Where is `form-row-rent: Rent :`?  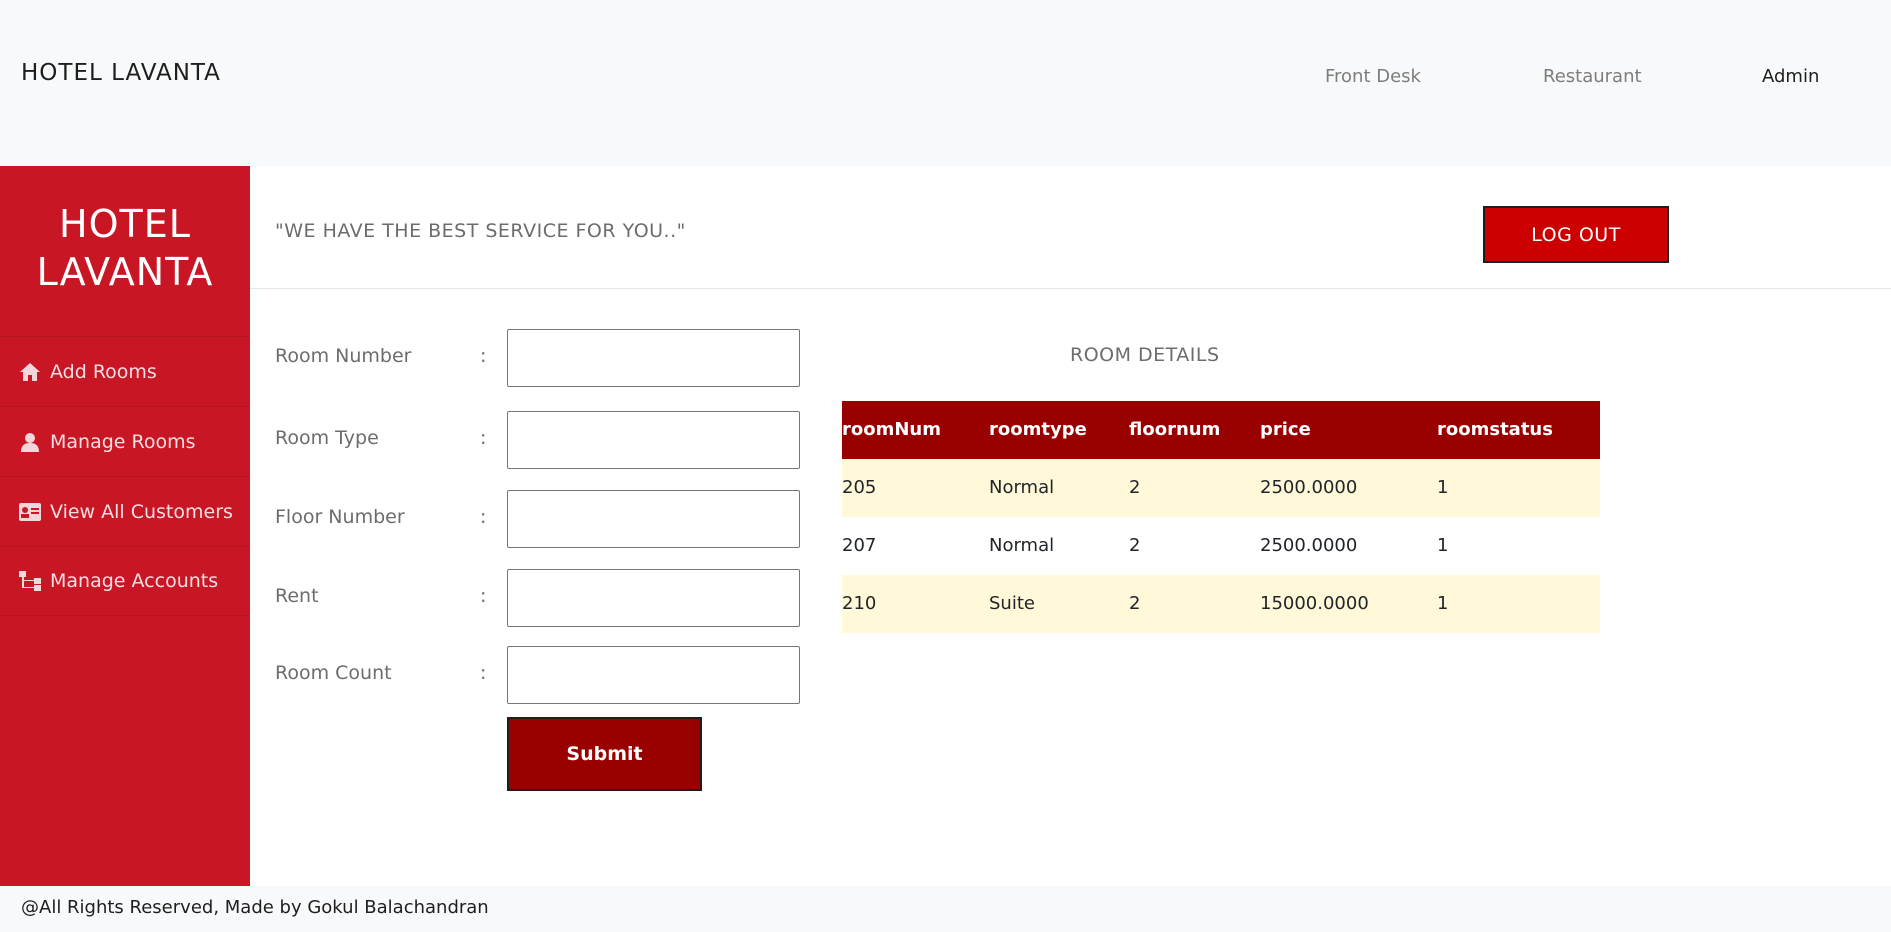 form-row-rent: Rent : is located at coordinates (540, 598).